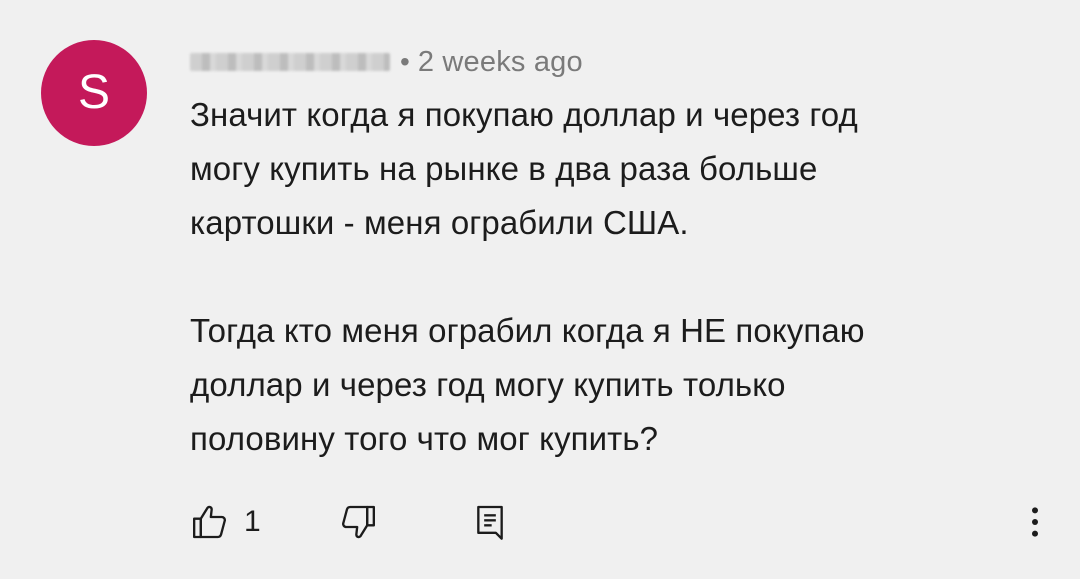  I want to click on like-button: 1, so click(225, 522).